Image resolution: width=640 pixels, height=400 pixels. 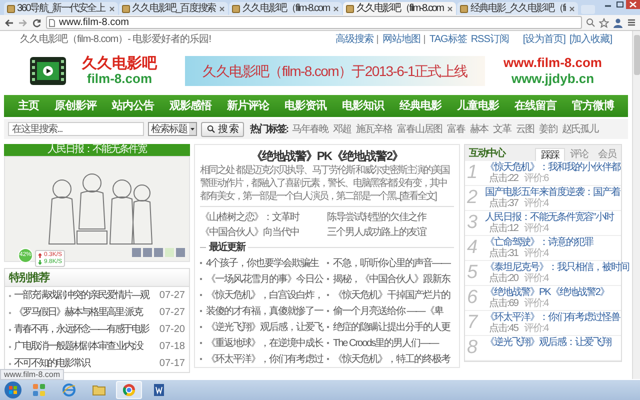 What do you see at coordinates (133, 106) in the screenshot?
I see `nav-link: 站内公告` at bounding box center [133, 106].